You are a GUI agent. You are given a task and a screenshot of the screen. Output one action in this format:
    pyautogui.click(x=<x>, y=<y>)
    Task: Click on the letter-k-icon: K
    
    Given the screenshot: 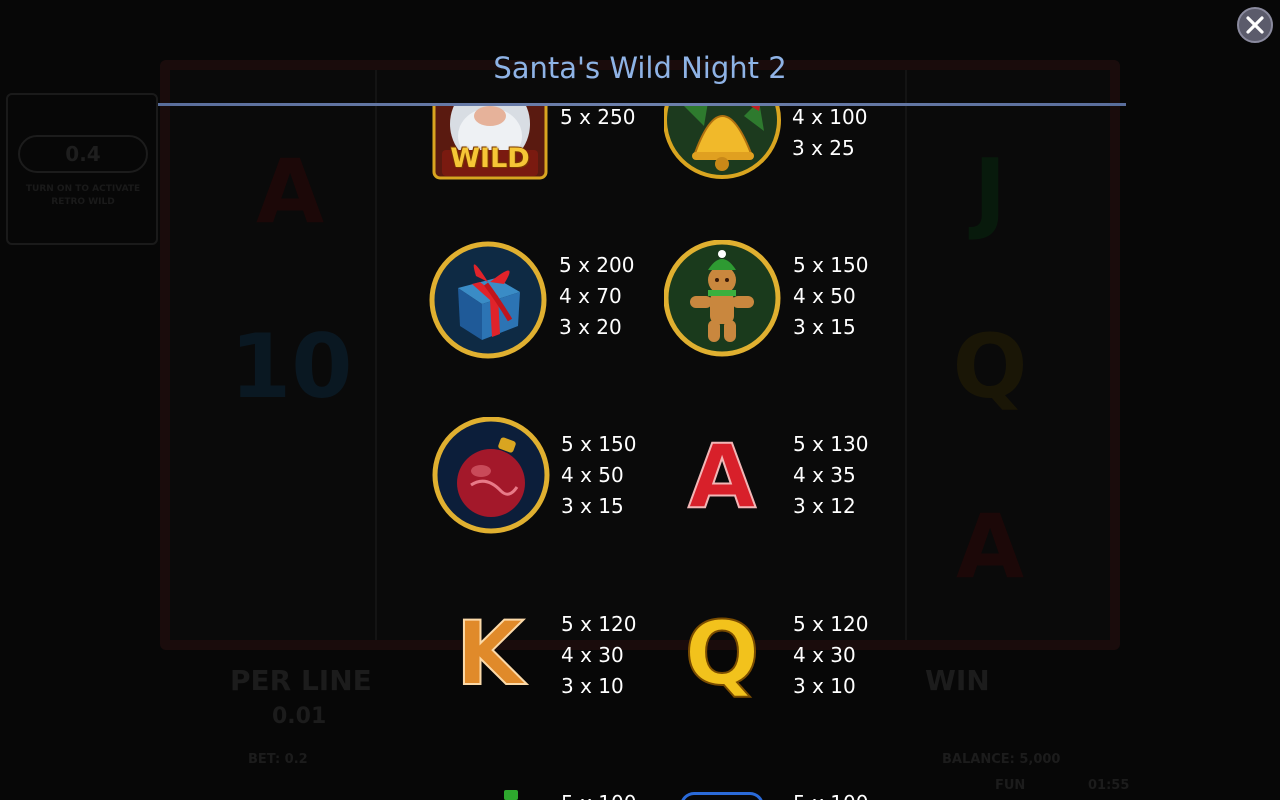 What is the action you would take?
    pyautogui.click(x=490, y=653)
    